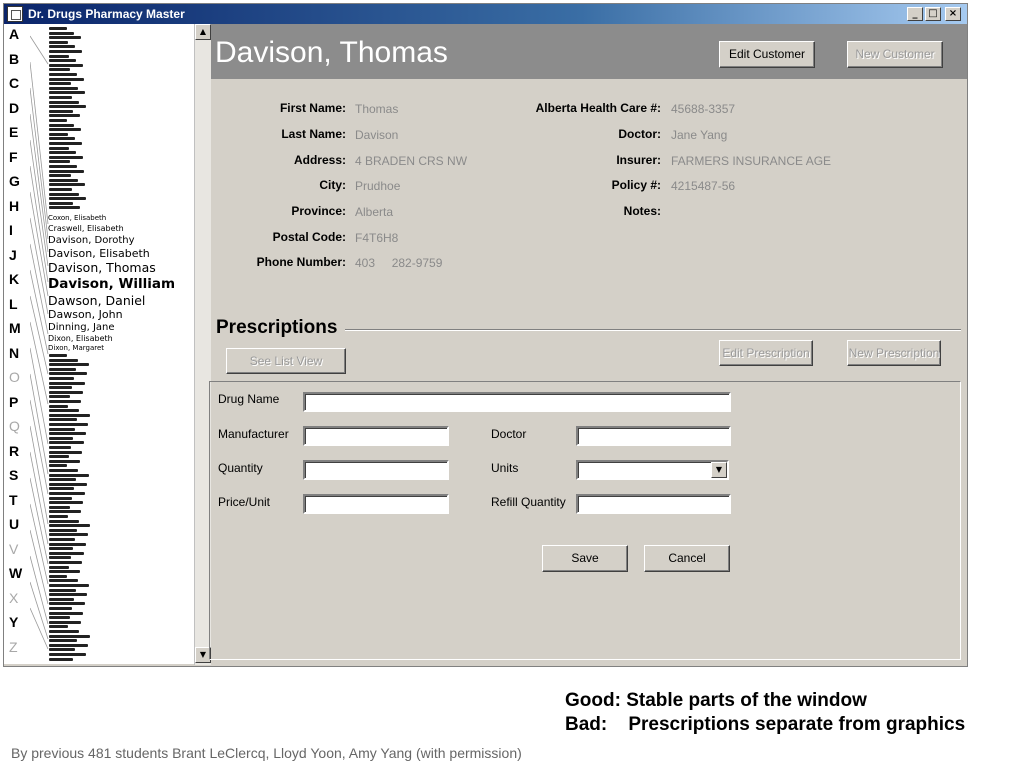 Image resolution: width=1024 pixels, height=768 pixels. I want to click on list-item: Davison, Thomas, so click(102, 267).